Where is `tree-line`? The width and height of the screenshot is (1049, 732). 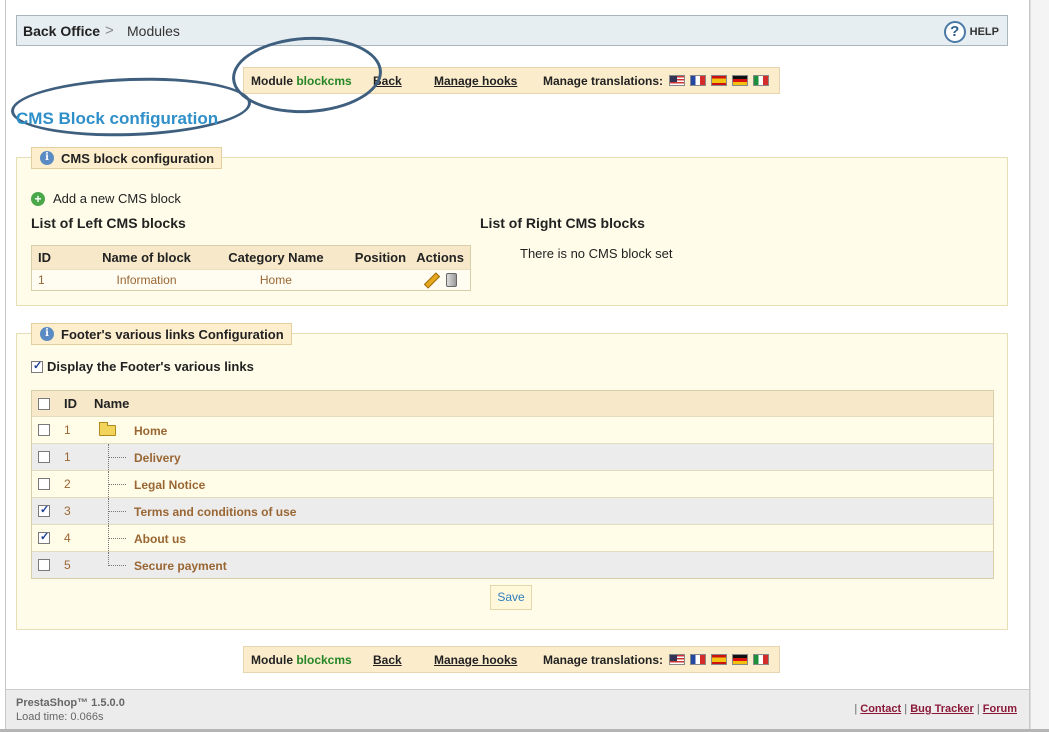
tree-line is located at coordinates (108, 559).